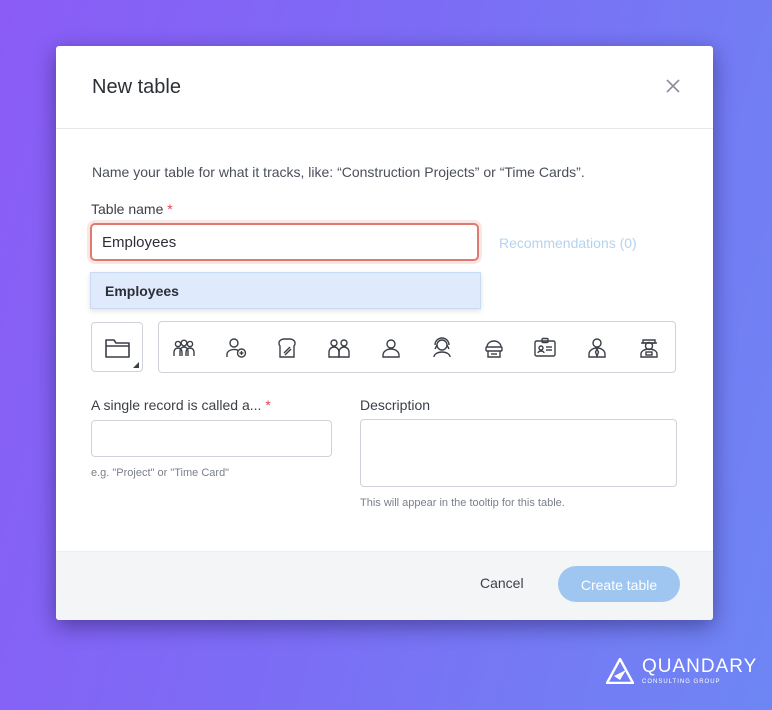  What do you see at coordinates (673, 86) in the screenshot?
I see `close-icon` at bounding box center [673, 86].